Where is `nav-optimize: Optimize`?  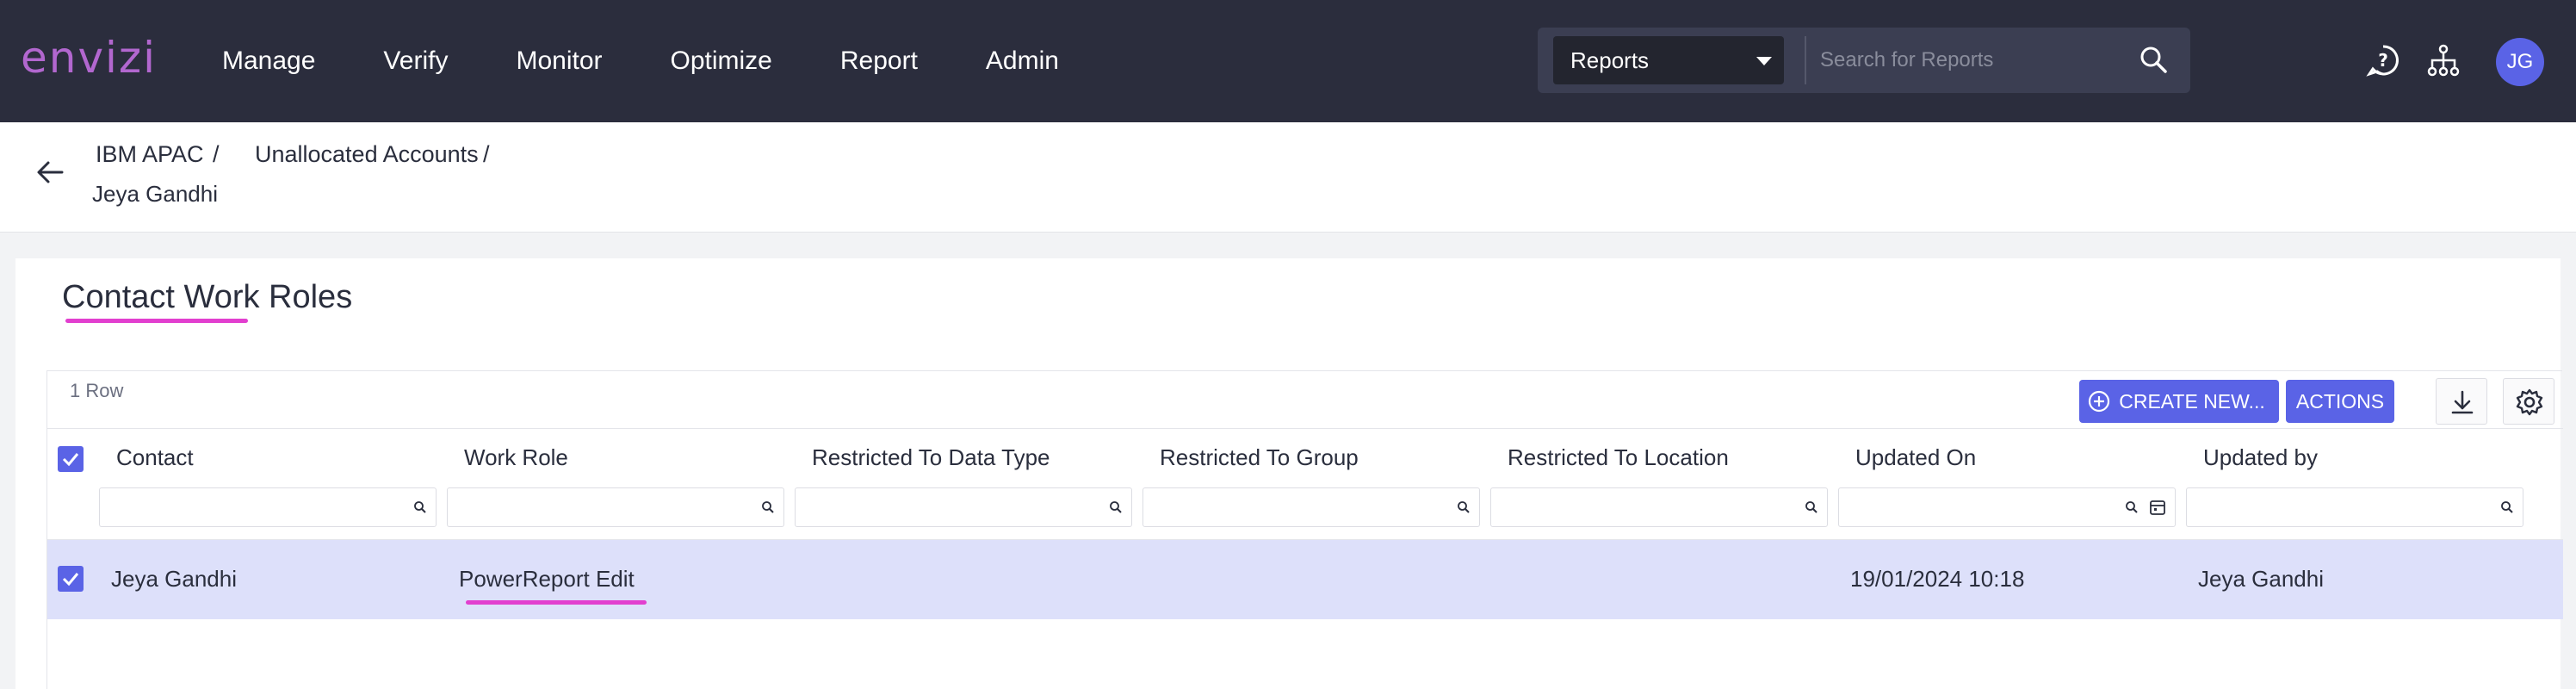
nav-optimize: Optimize is located at coordinates (721, 61).